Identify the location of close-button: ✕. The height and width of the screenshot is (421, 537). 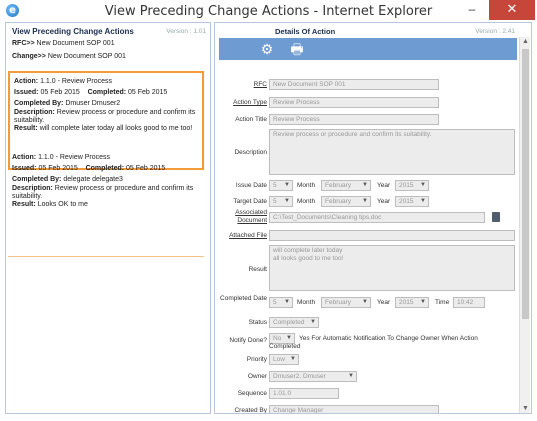
(512, 10).